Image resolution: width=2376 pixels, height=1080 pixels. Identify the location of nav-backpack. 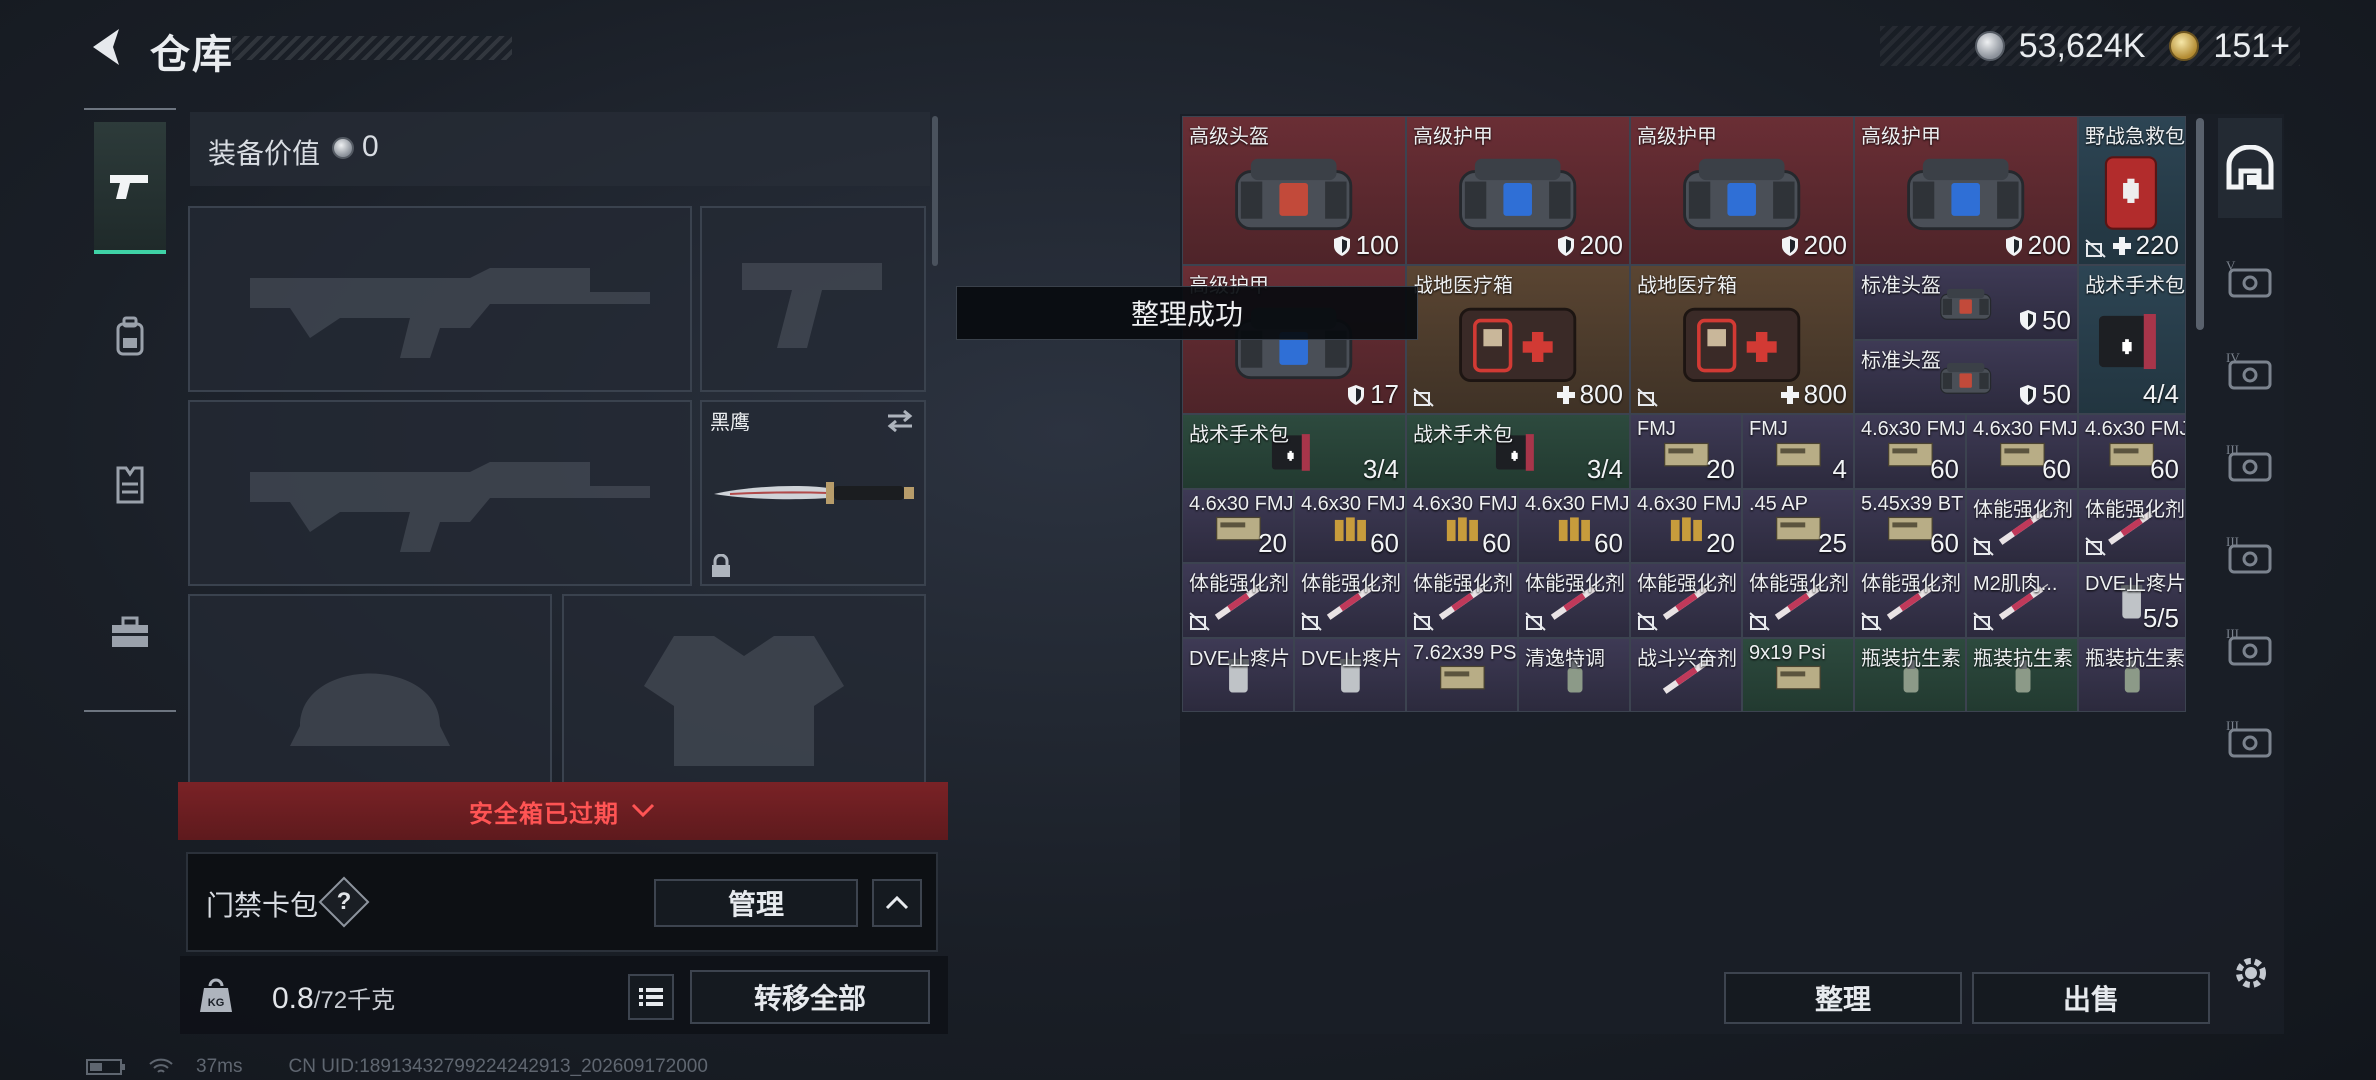
(130, 336).